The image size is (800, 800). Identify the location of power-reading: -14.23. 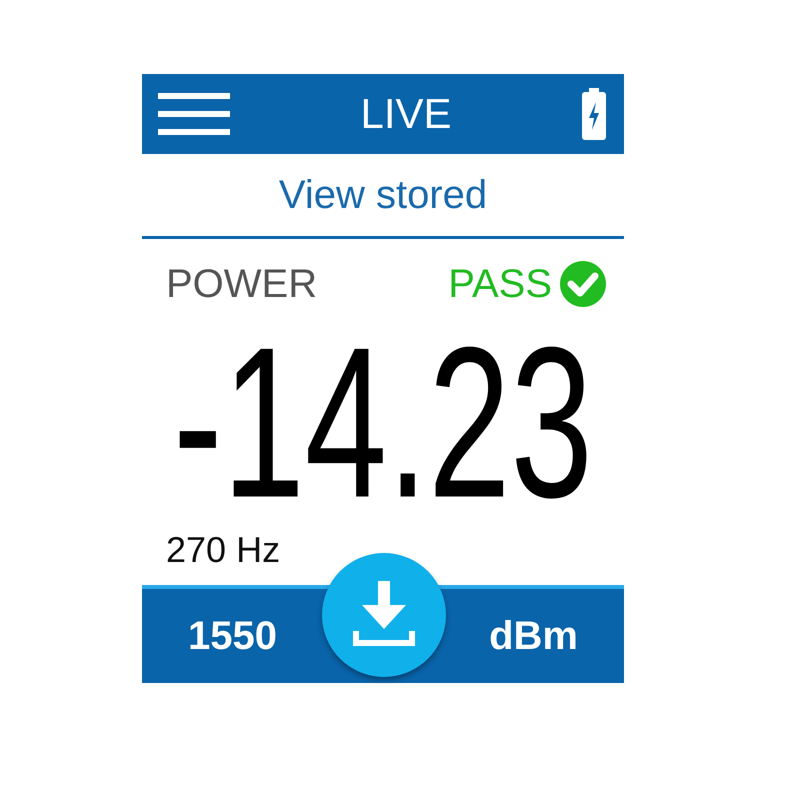
(383, 424).